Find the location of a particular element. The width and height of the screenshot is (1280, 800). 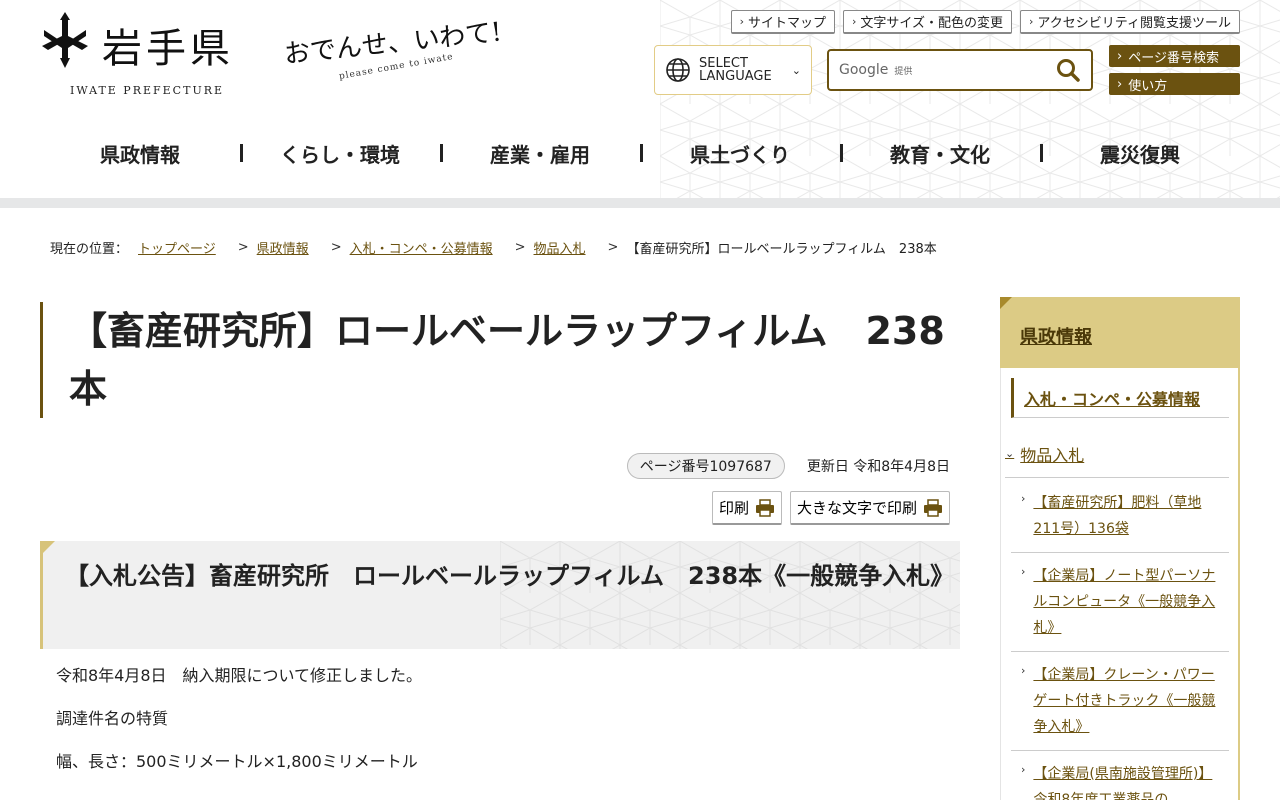

sitemap-link: › サイトマップ is located at coordinates (782, 22).